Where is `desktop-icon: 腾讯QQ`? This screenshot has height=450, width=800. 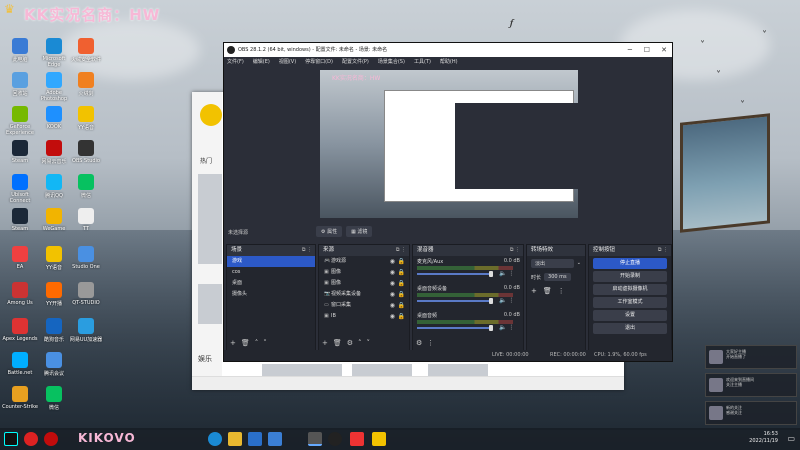
desktop-icon: 腾讯QQ is located at coordinates (54, 186).